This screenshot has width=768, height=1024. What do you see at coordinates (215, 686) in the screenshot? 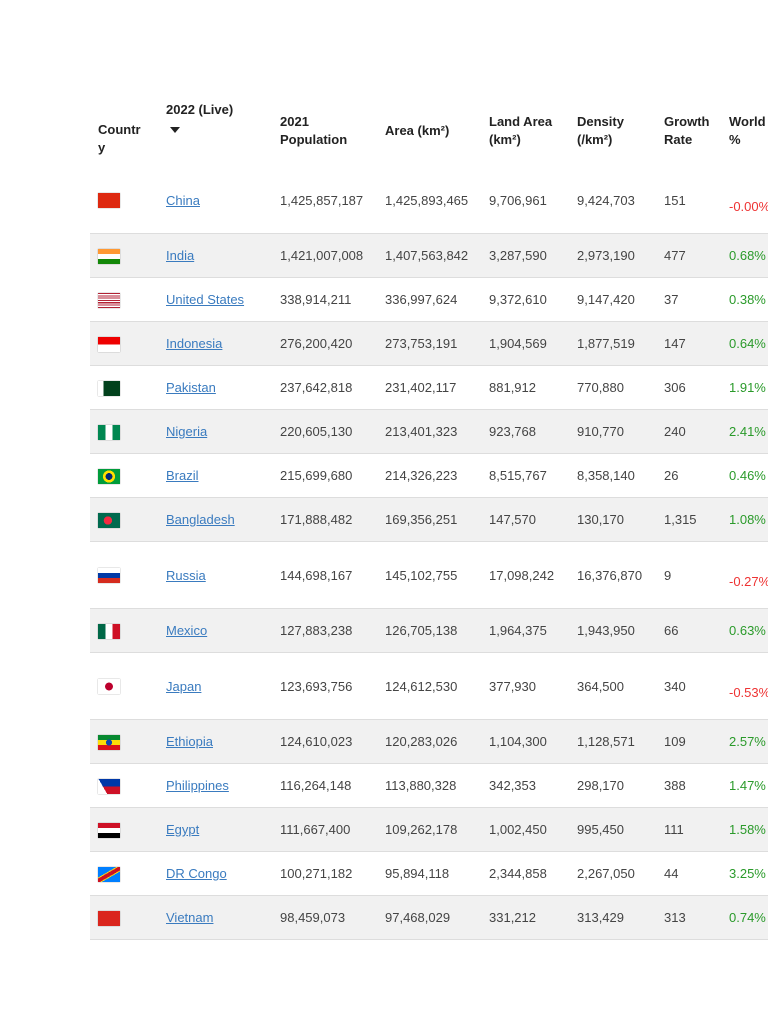
I see `country-cell: Japan` at bounding box center [215, 686].